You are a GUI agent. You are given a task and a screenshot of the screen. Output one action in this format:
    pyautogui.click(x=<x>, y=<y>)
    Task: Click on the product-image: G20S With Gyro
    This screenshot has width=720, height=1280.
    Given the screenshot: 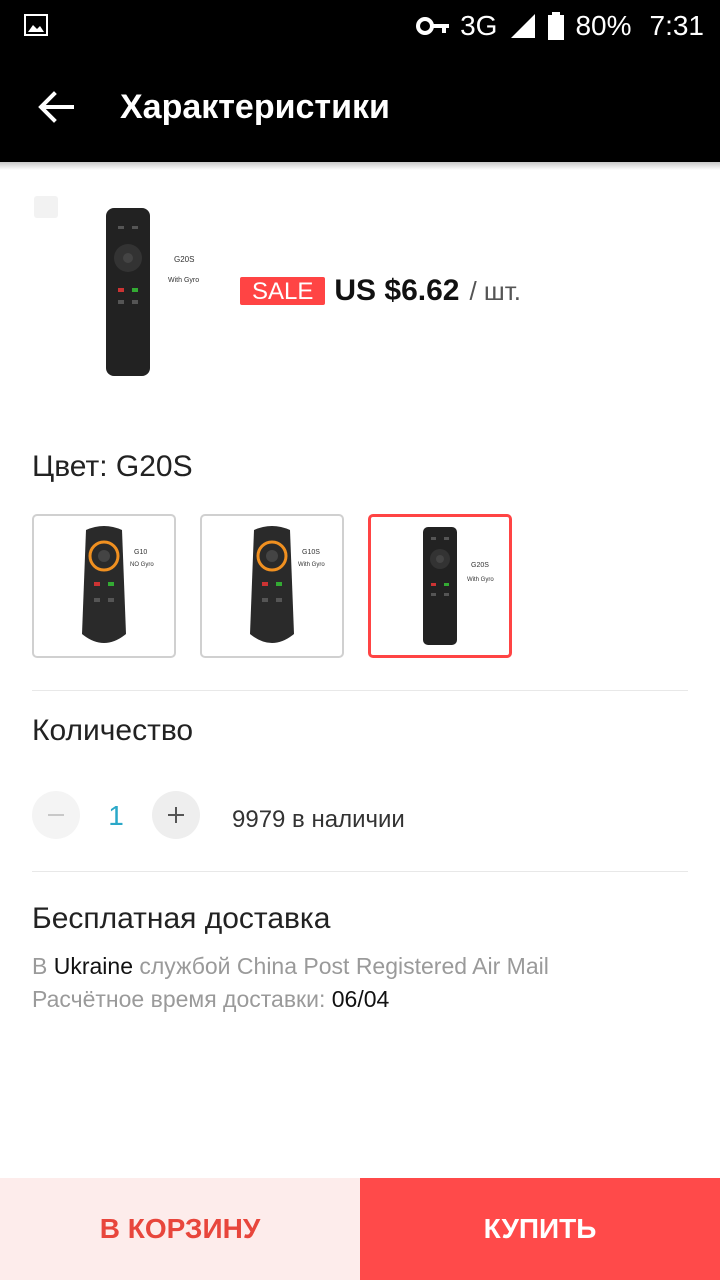 What is the action you would take?
    pyautogui.click(x=153, y=293)
    